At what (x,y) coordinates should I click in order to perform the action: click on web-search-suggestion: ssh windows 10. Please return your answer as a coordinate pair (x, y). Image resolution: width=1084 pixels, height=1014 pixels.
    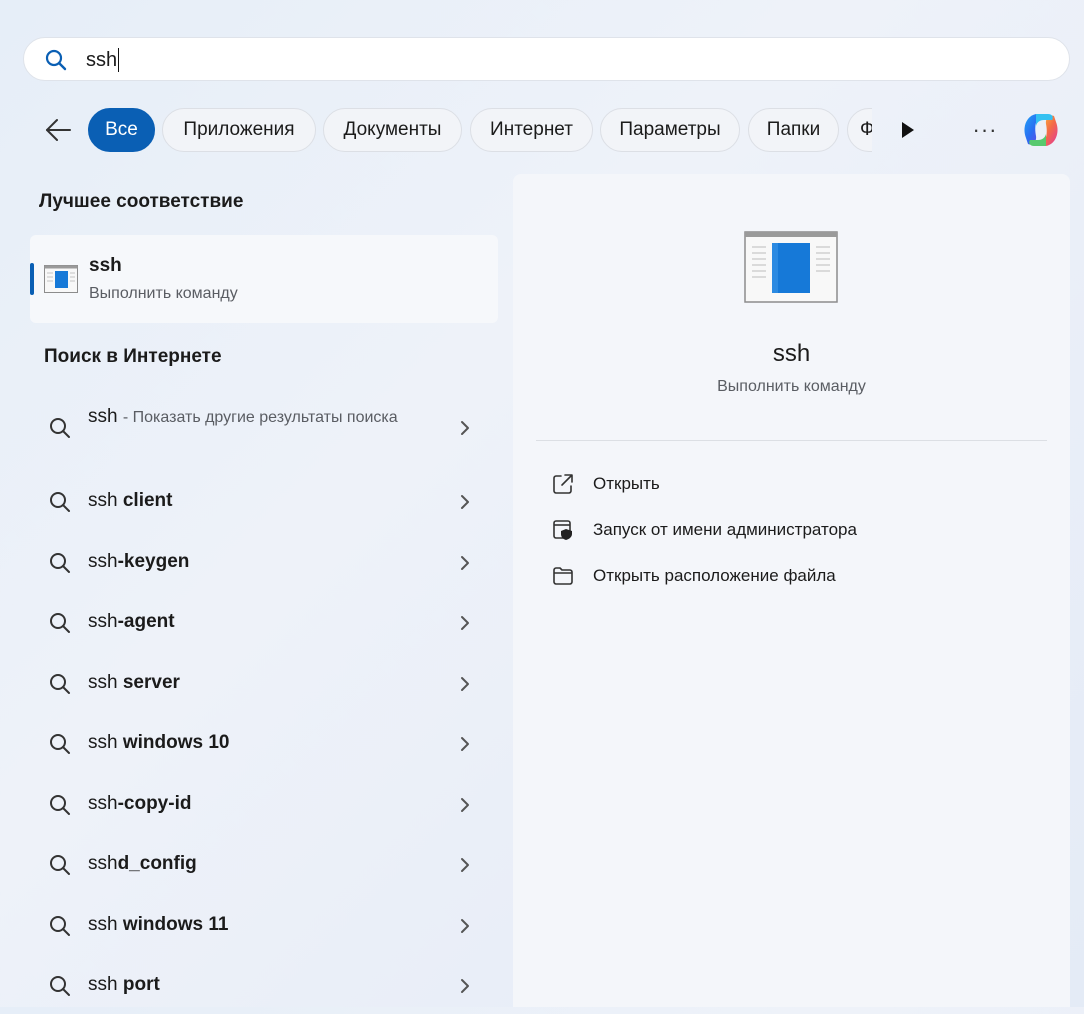
    Looking at the image, I should click on (264, 744).